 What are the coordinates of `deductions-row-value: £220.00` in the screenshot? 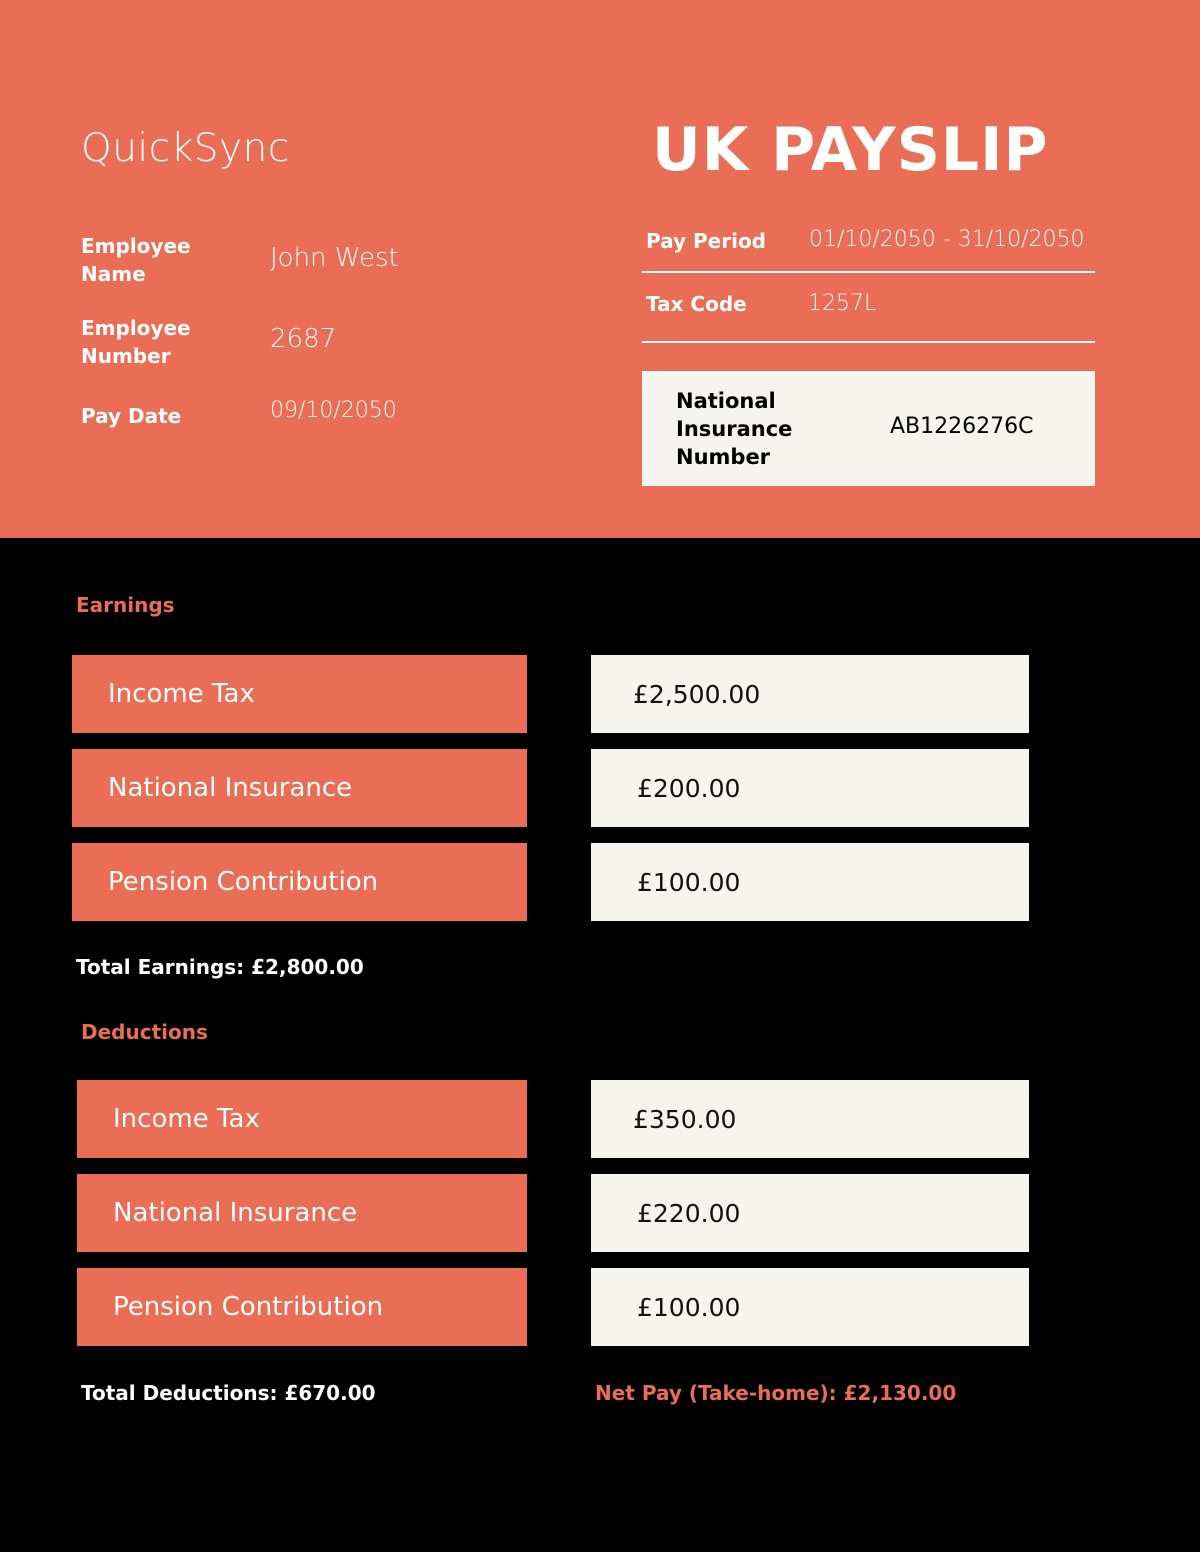 It's located at (810, 1213).